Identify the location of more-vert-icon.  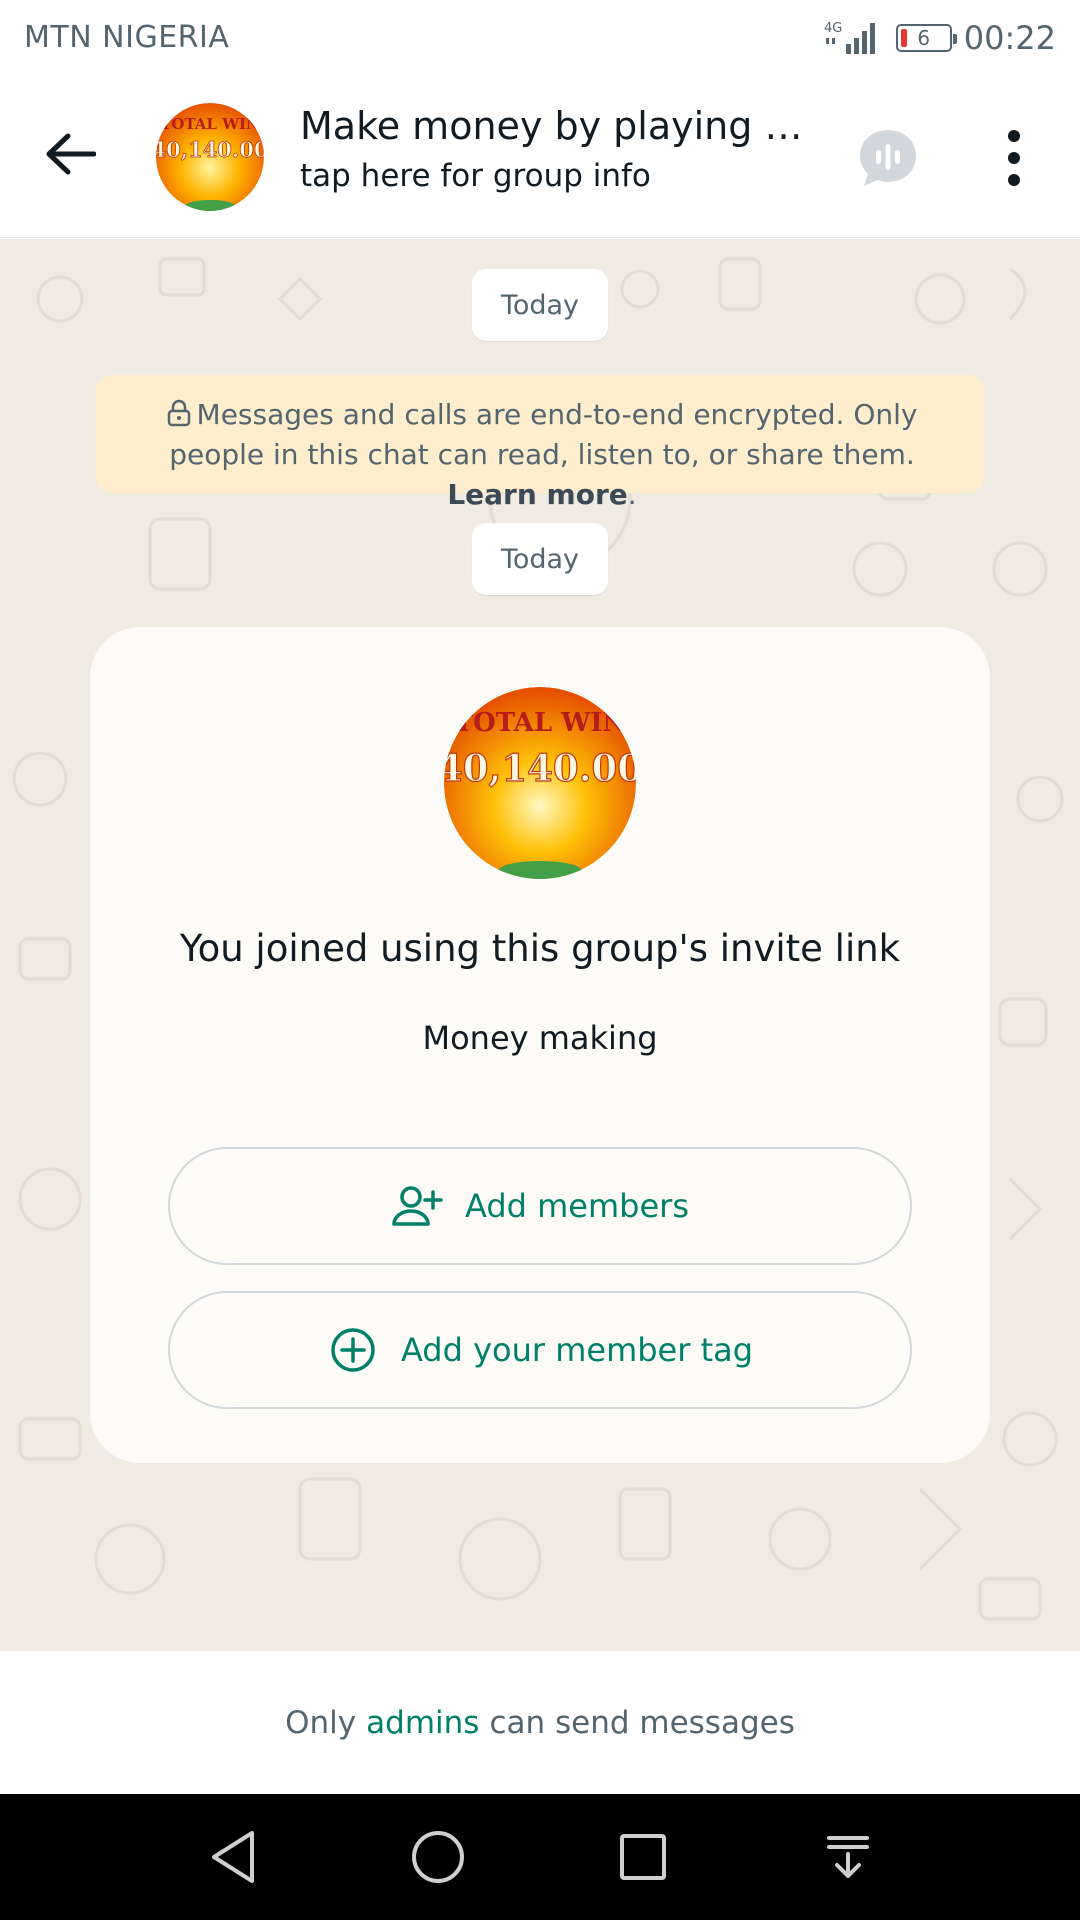
(1014, 136).